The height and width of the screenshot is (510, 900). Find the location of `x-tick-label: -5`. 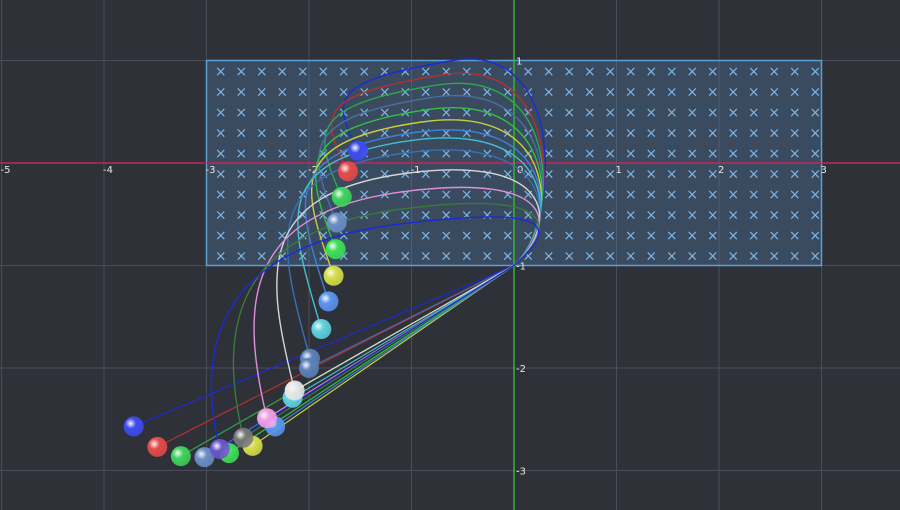

x-tick-label: -5 is located at coordinates (6, 170).